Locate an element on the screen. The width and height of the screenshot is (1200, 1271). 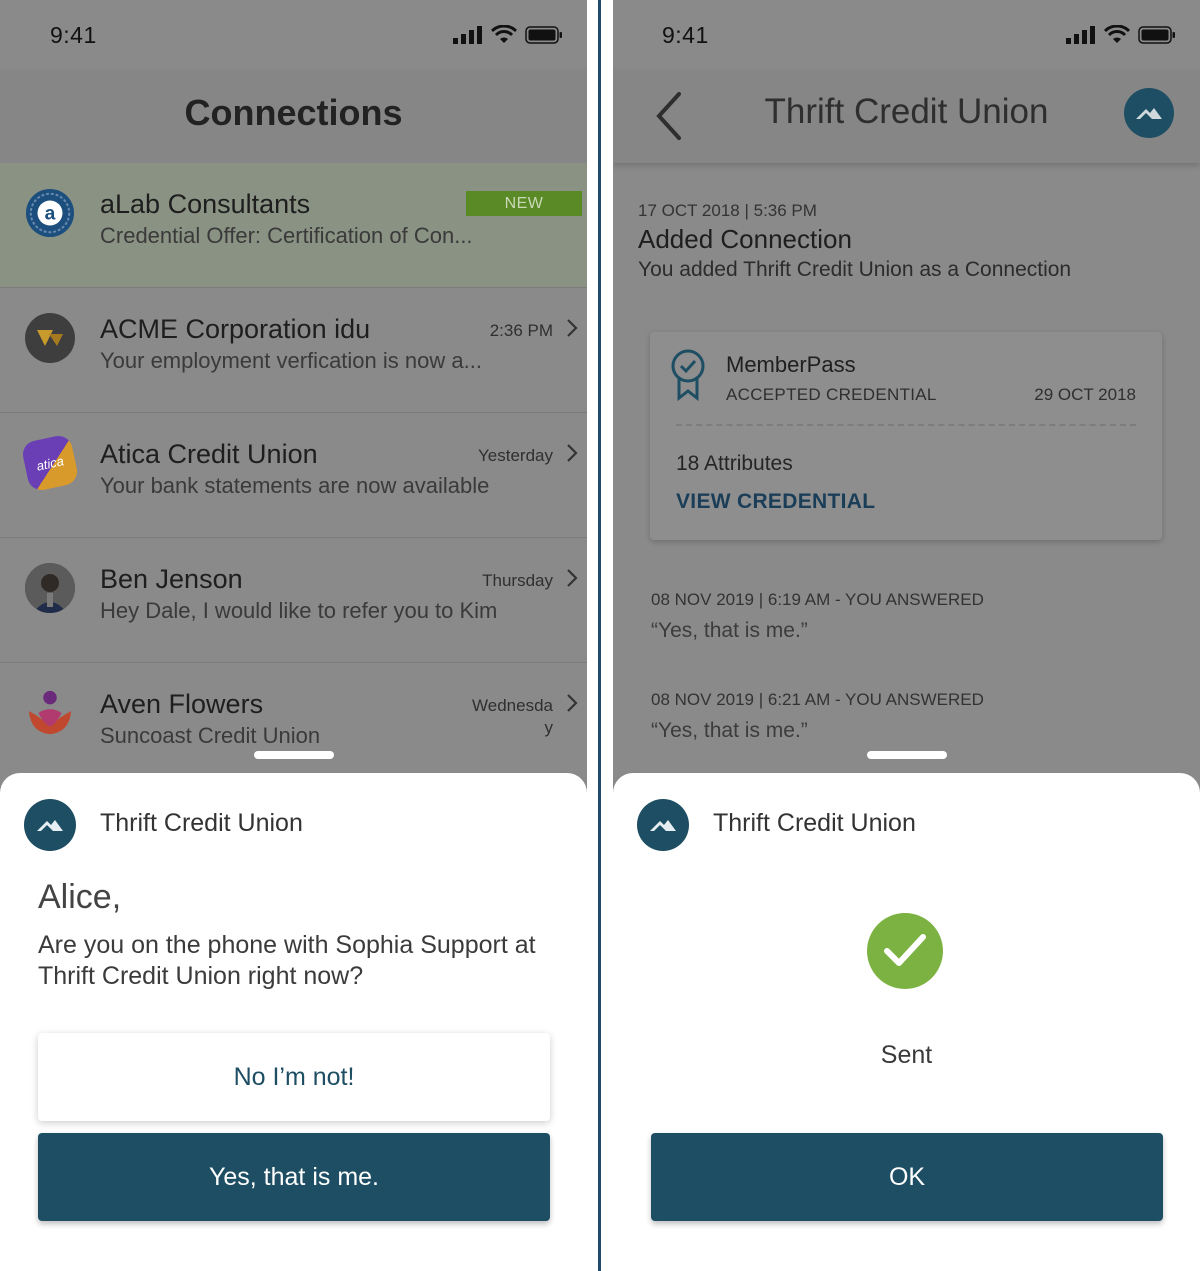
page-title: Connections is located at coordinates (293, 112).